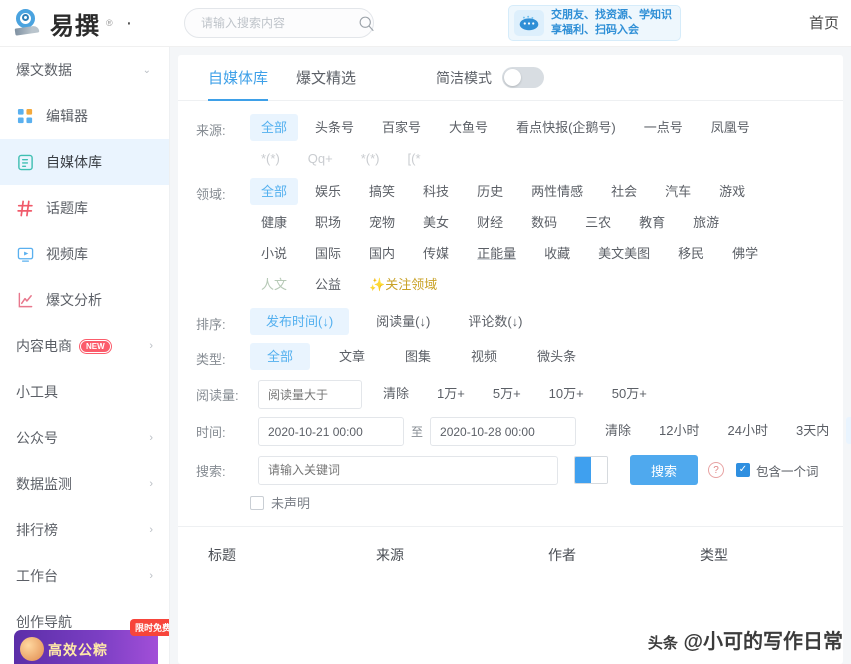 The width and height of the screenshot is (851, 664). Describe the element at coordinates (566, 127) in the screenshot. I see `source-option-kandiankuaibao: 看点快报(企鹅号)` at that location.